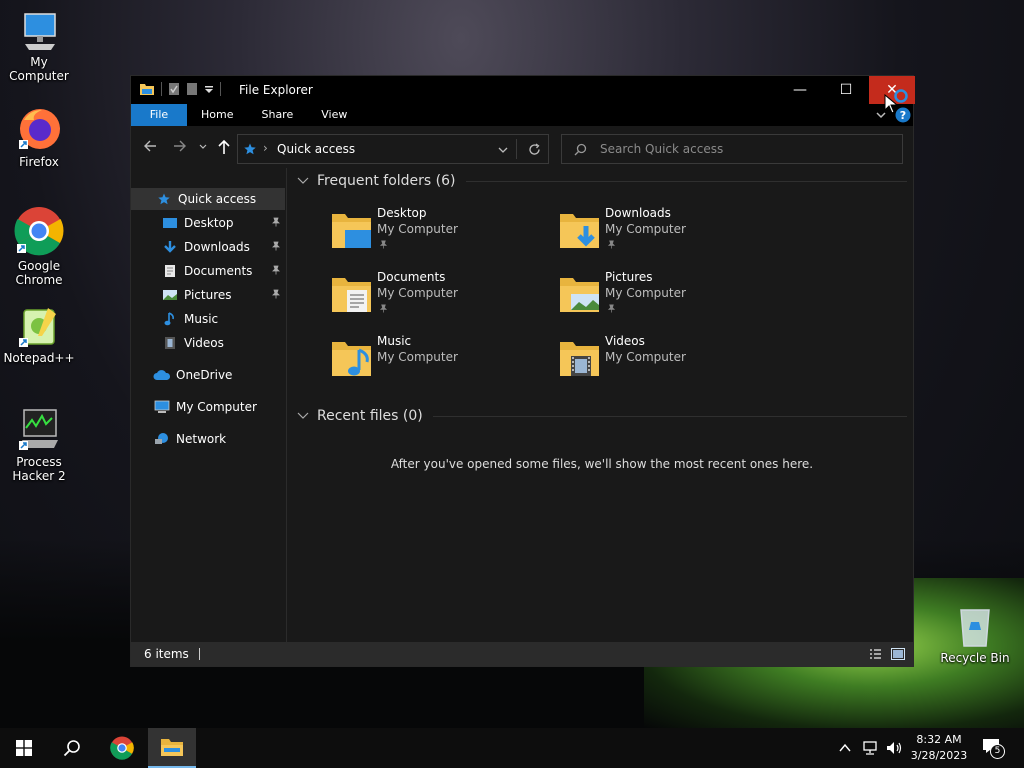  Describe the element at coordinates (638, 213) in the screenshot. I see `folder-name: Downloads` at that location.